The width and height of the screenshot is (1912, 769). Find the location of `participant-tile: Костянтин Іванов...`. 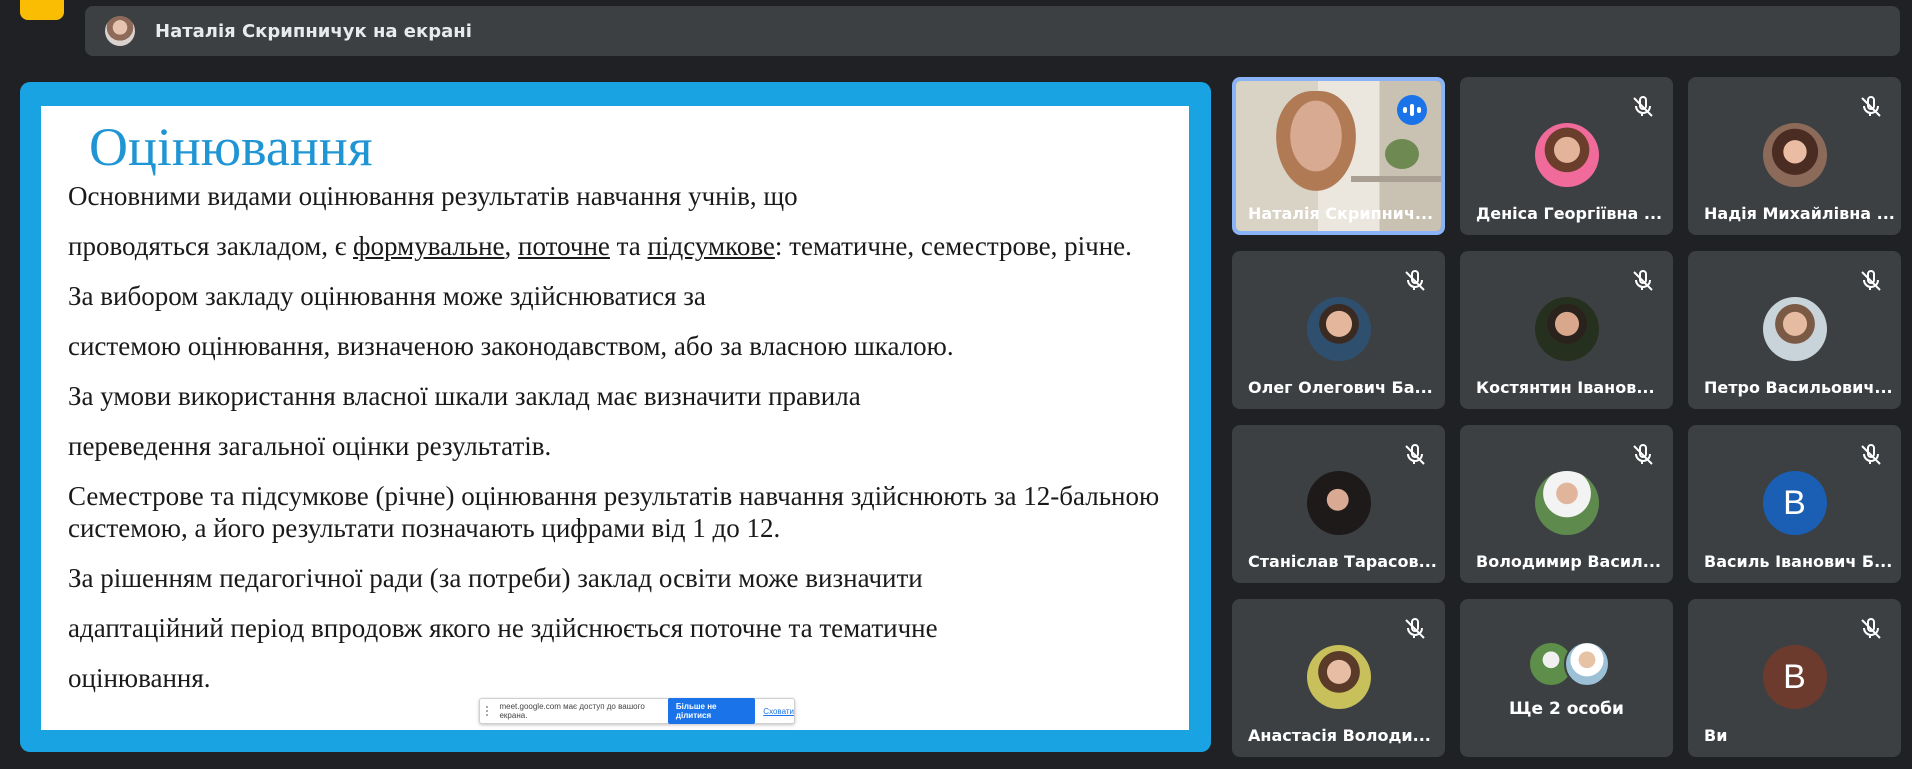

participant-tile: Костянтин Іванов... is located at coordinates (1566, 330).